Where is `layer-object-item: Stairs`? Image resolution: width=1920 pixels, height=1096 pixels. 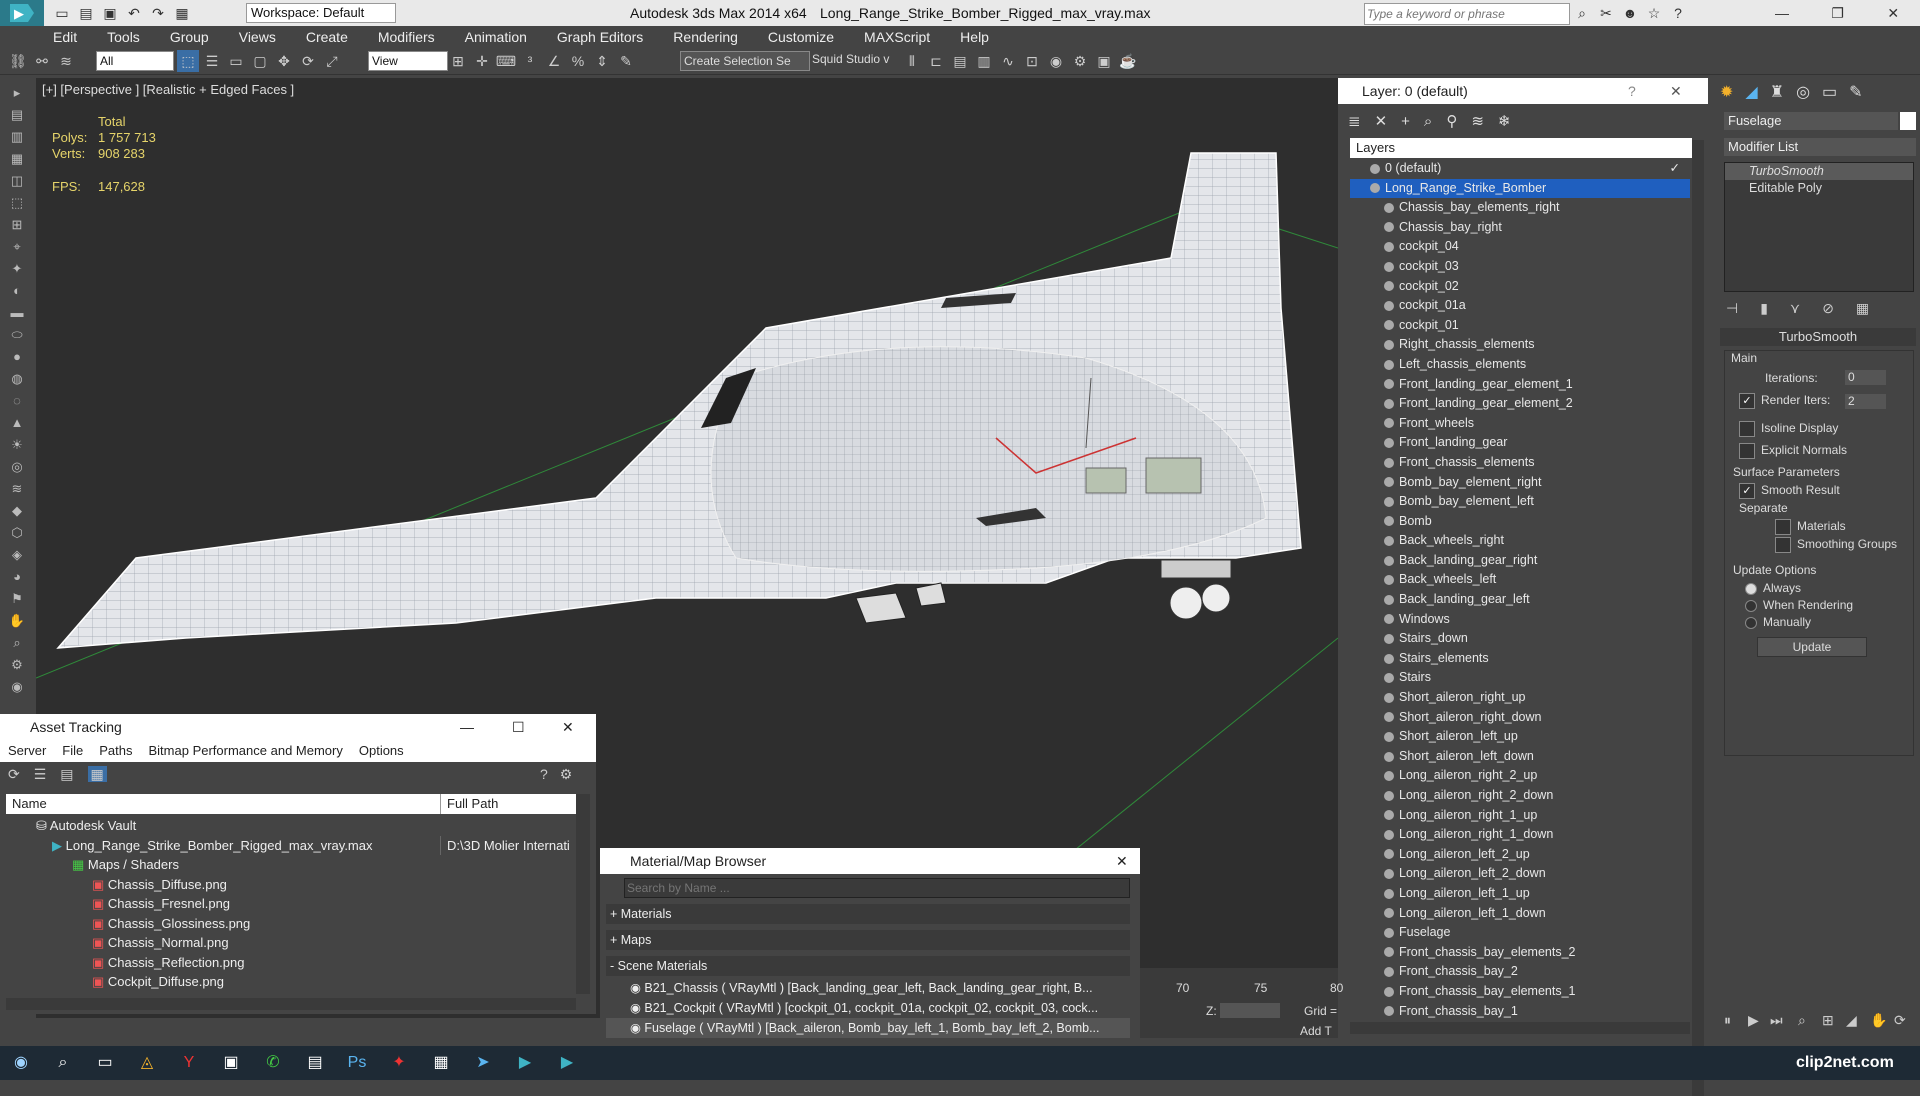
layer-object-item: Stairs is located at coordinates (1520, 678).